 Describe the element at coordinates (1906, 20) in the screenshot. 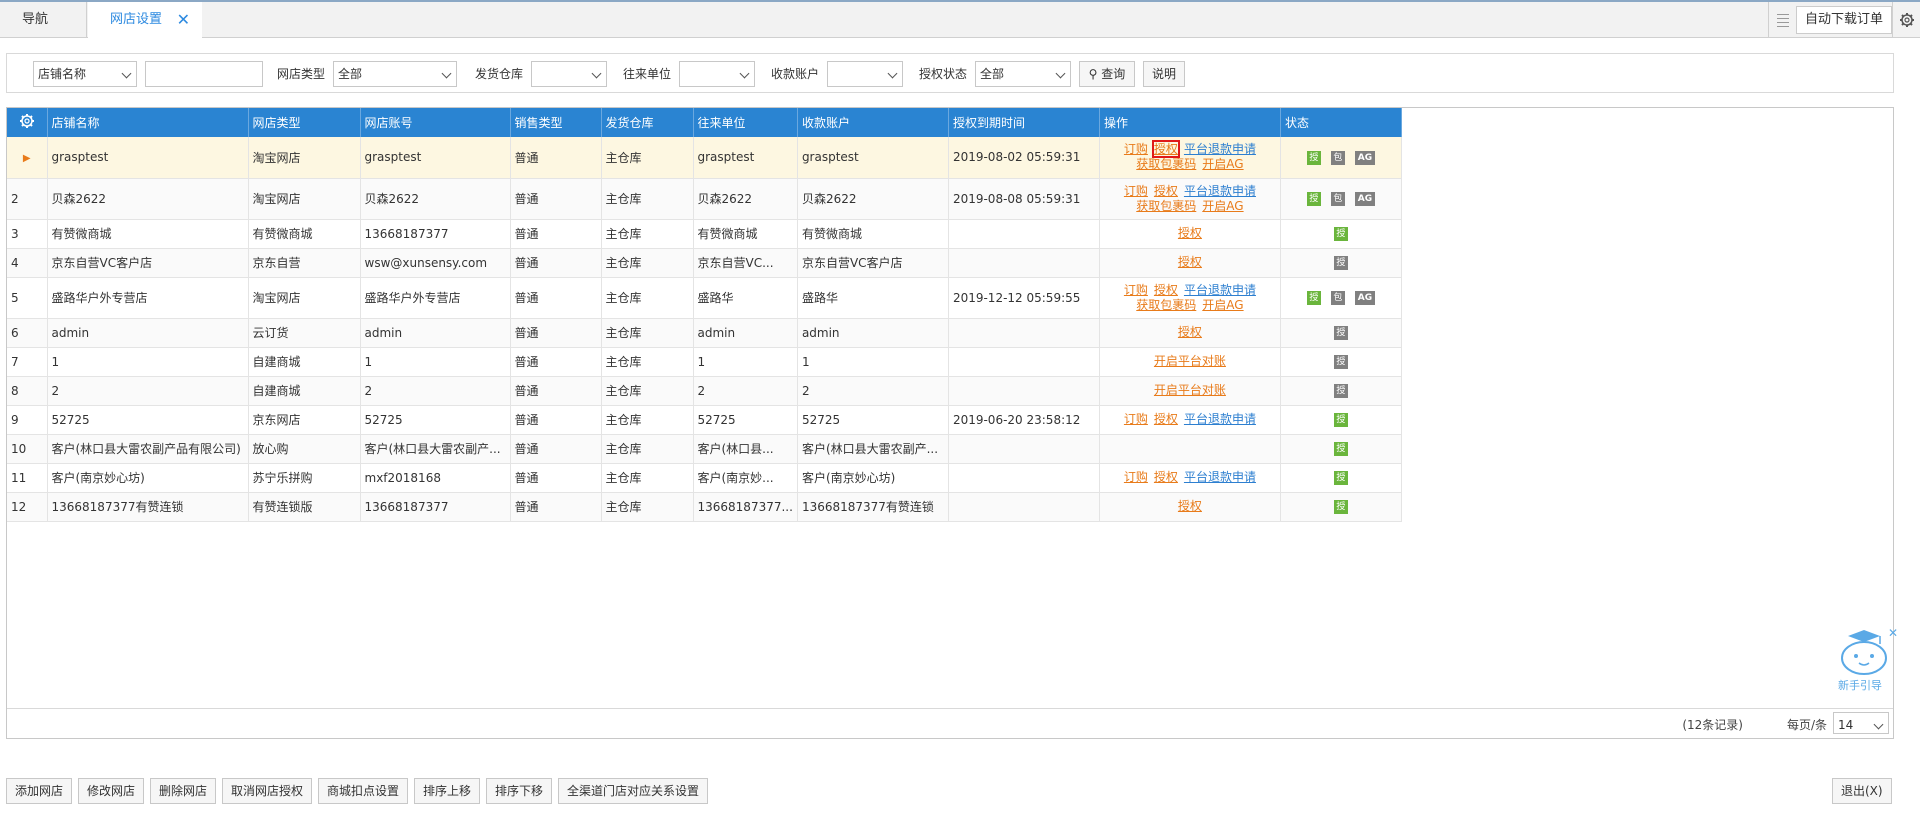

I see `gear-icon` at that location.